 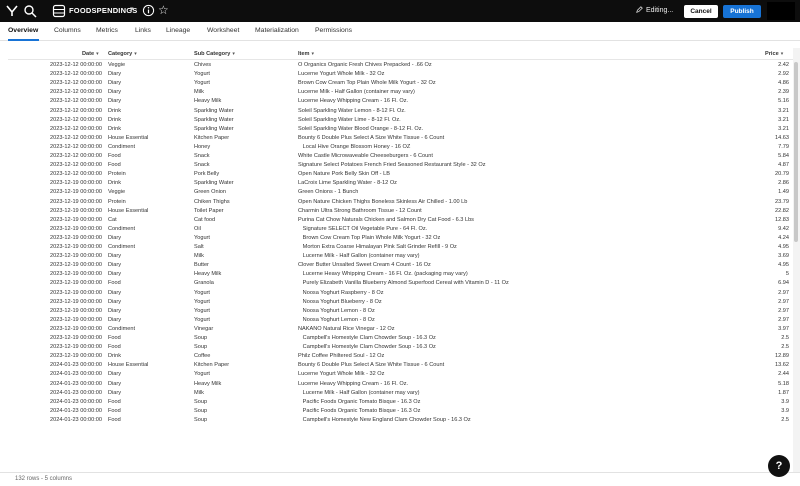 What do you see at coordinates (782, 137) in the screenshot?
I see `cell-price: 14.63` at bounding box center [782, 137].